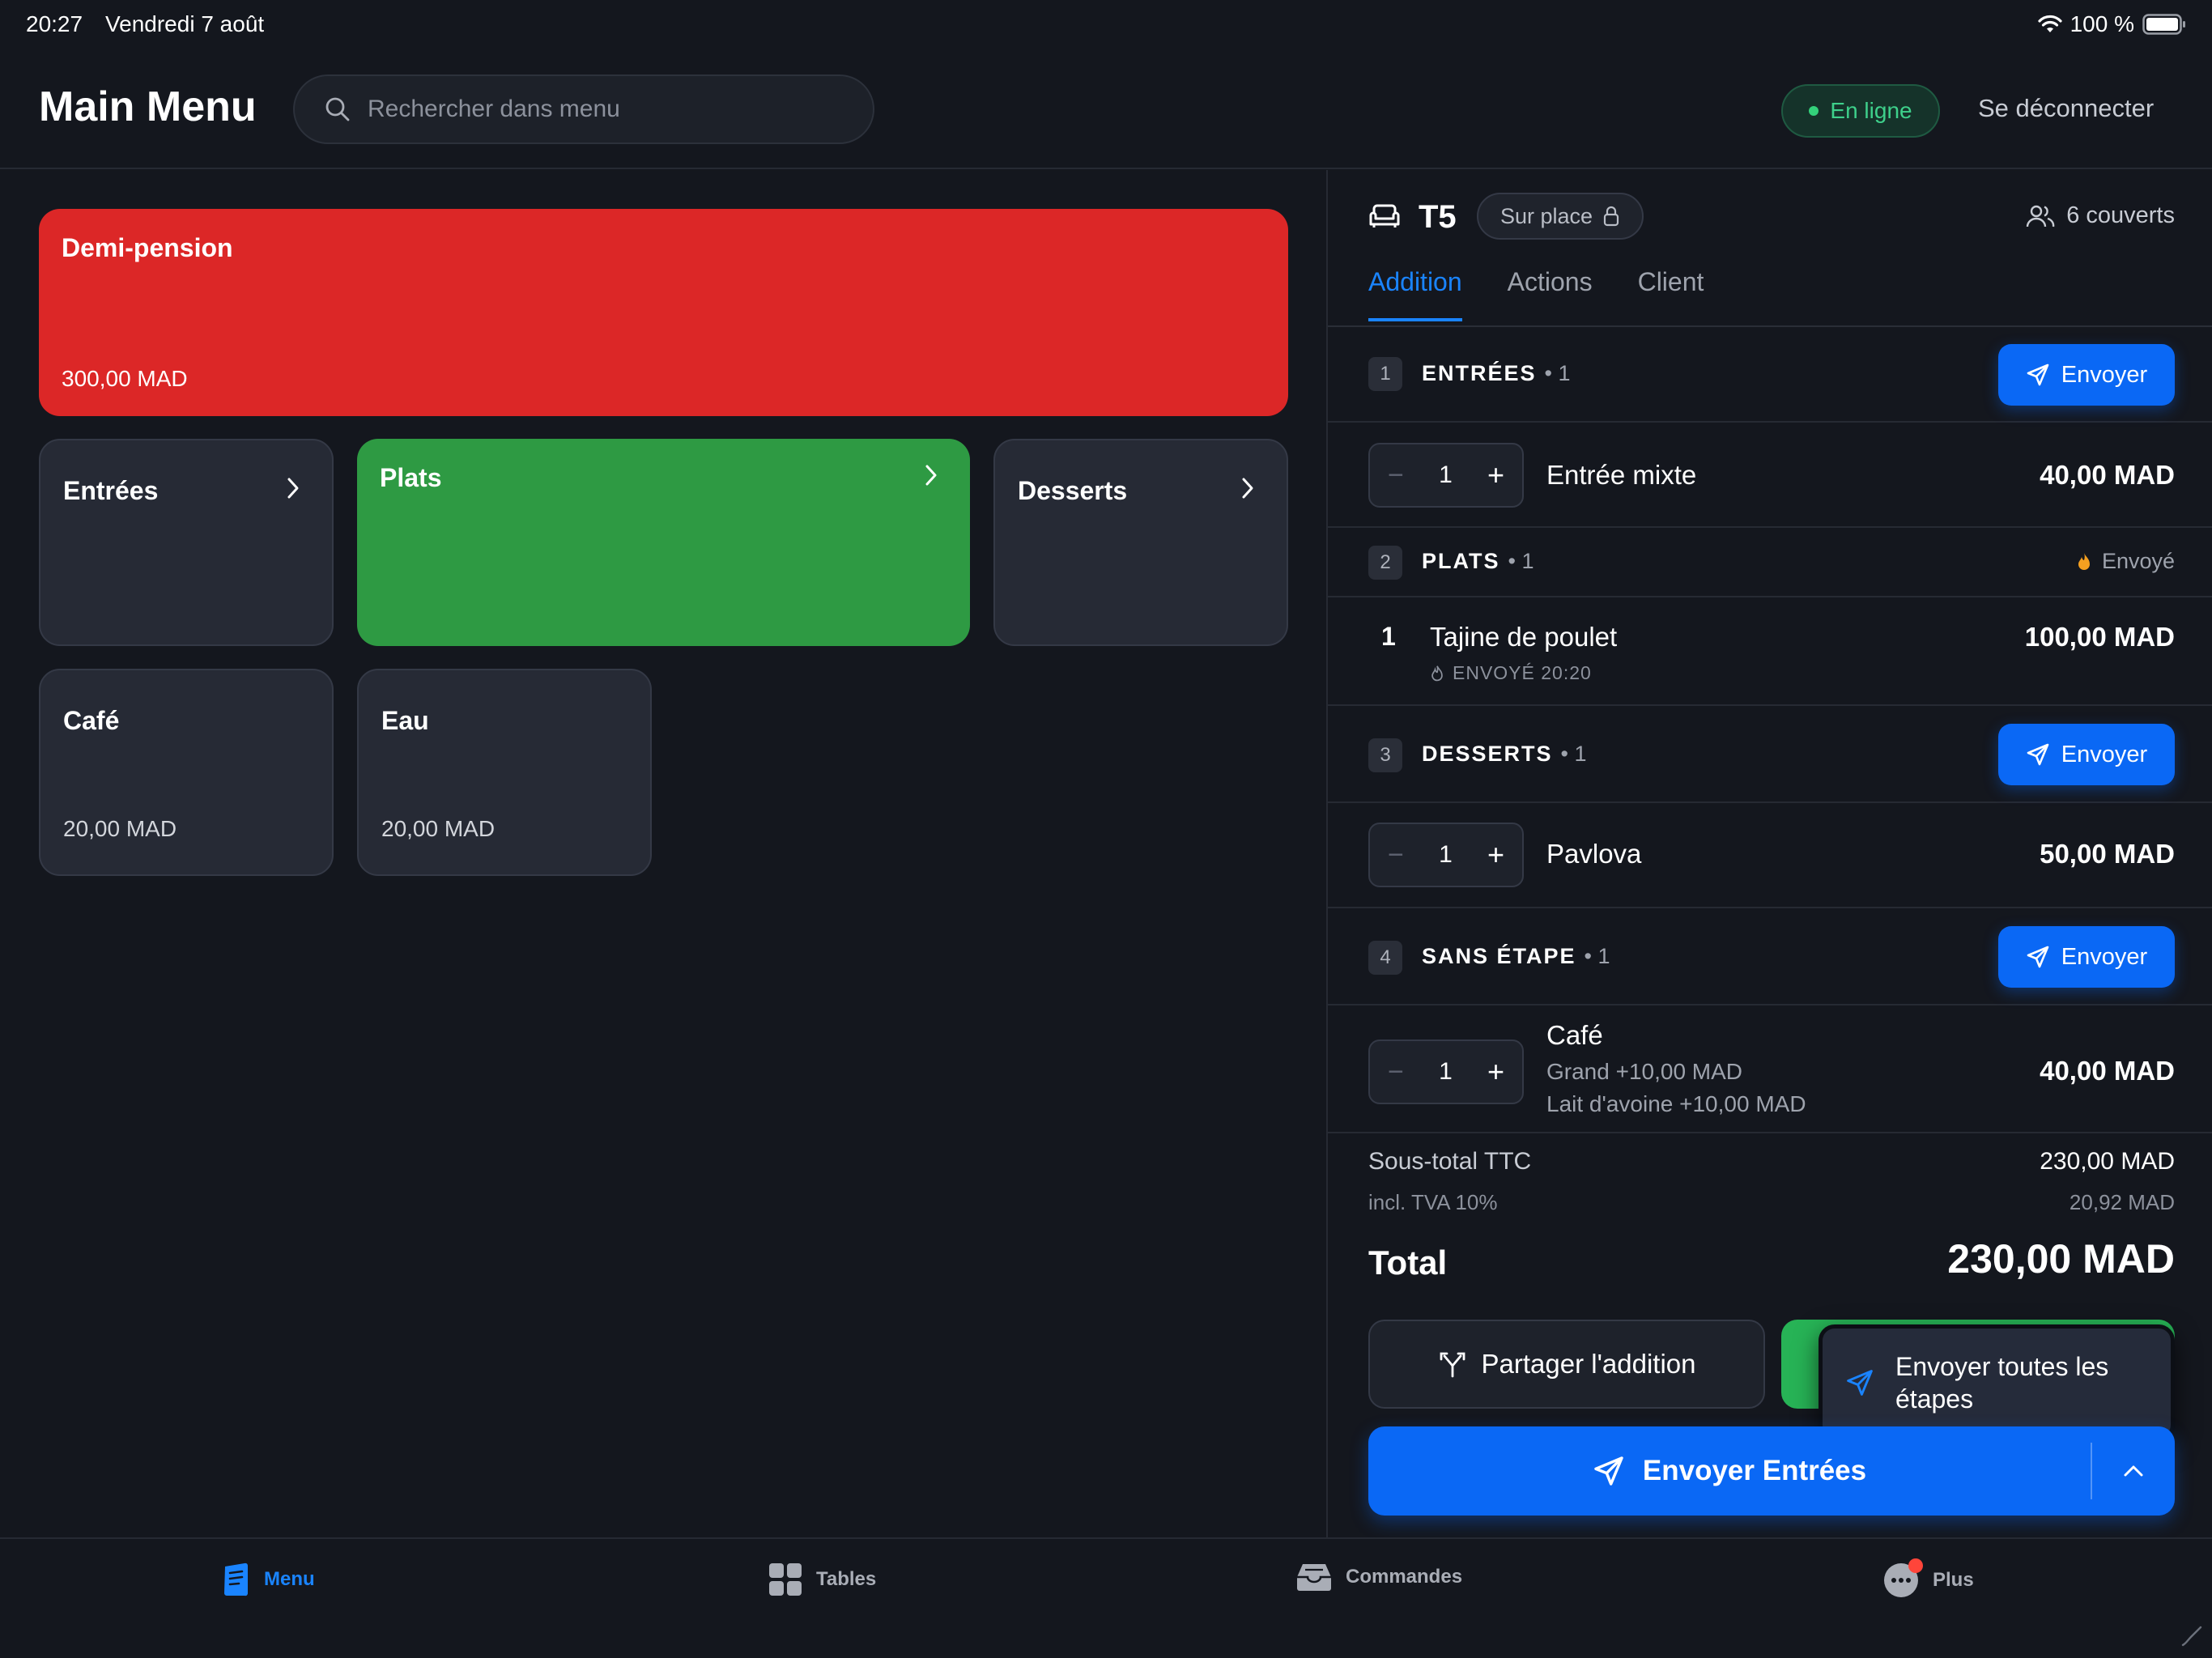 The height and width of the screenshot is (1658, 2212). I want to click on subtotal-value: 230,00 MAD, so click(2108, 1161).